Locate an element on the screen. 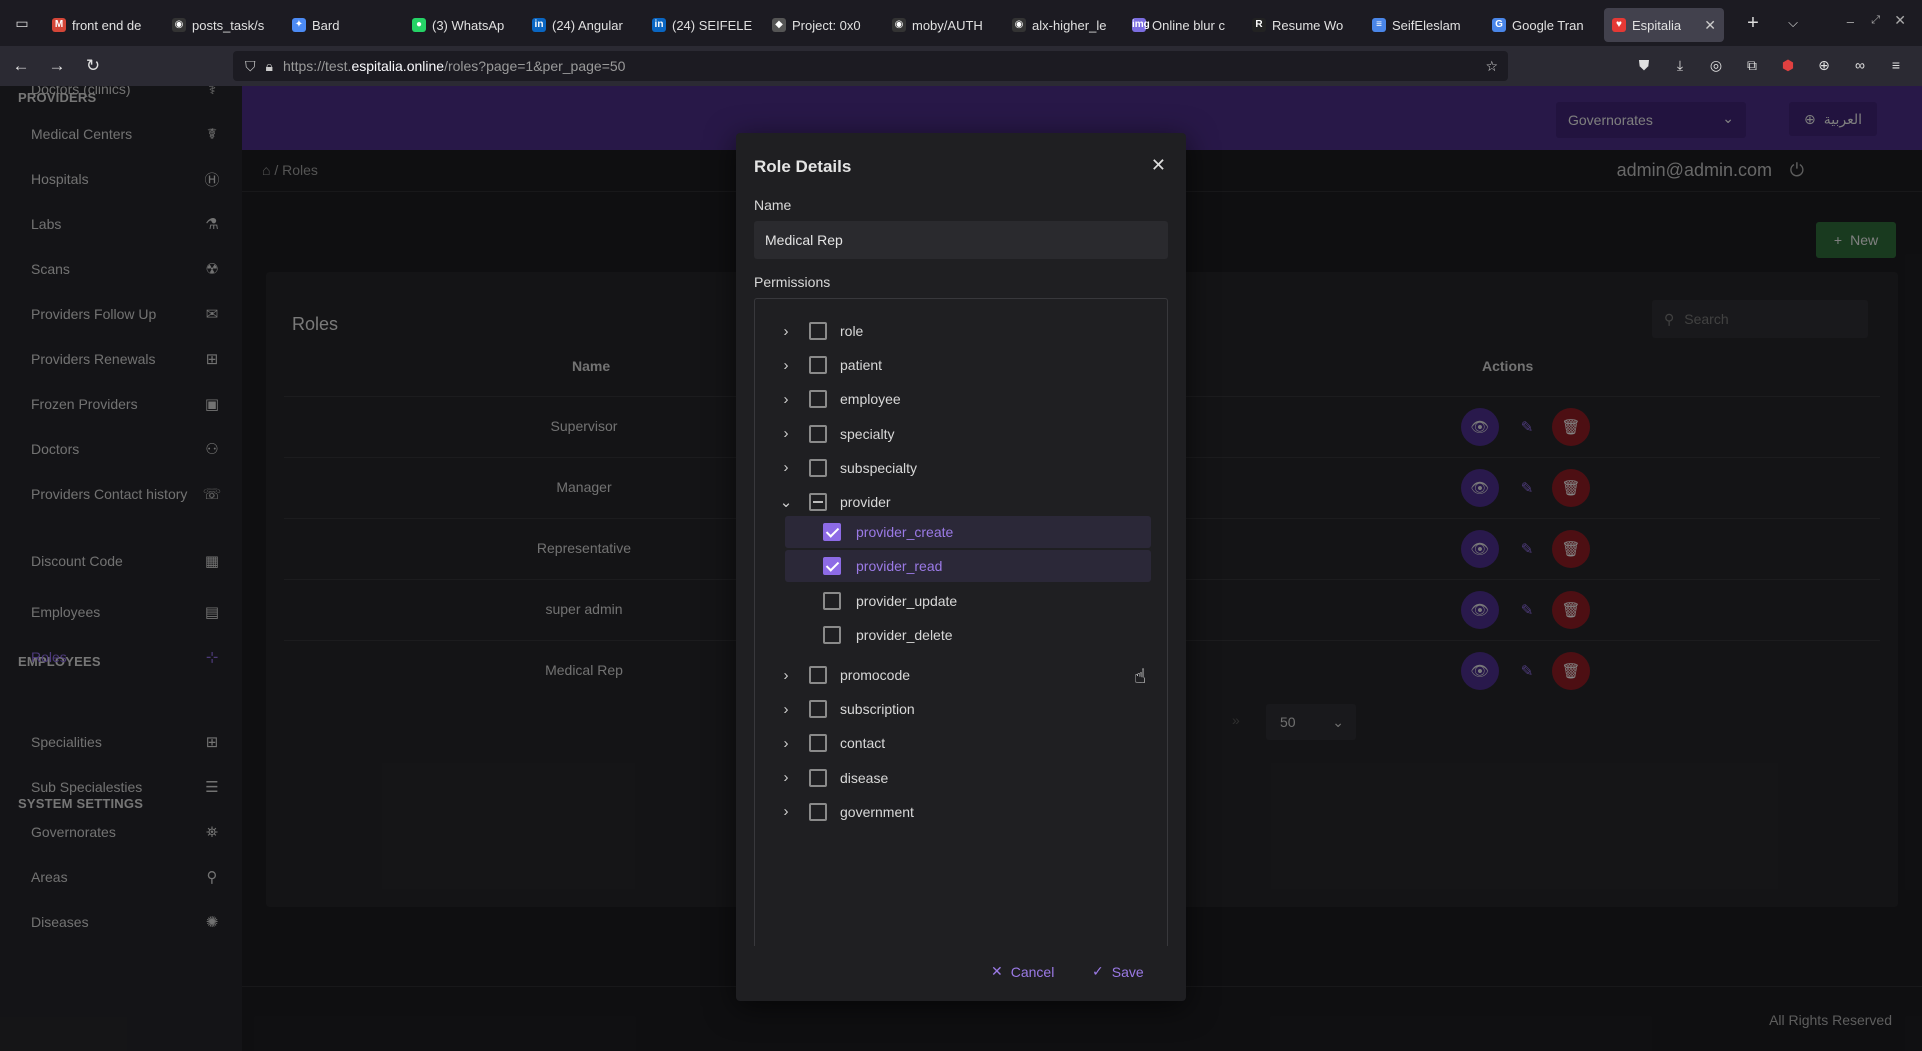  browser-tab: img Online blur c is located at coordinates (1184, 25).